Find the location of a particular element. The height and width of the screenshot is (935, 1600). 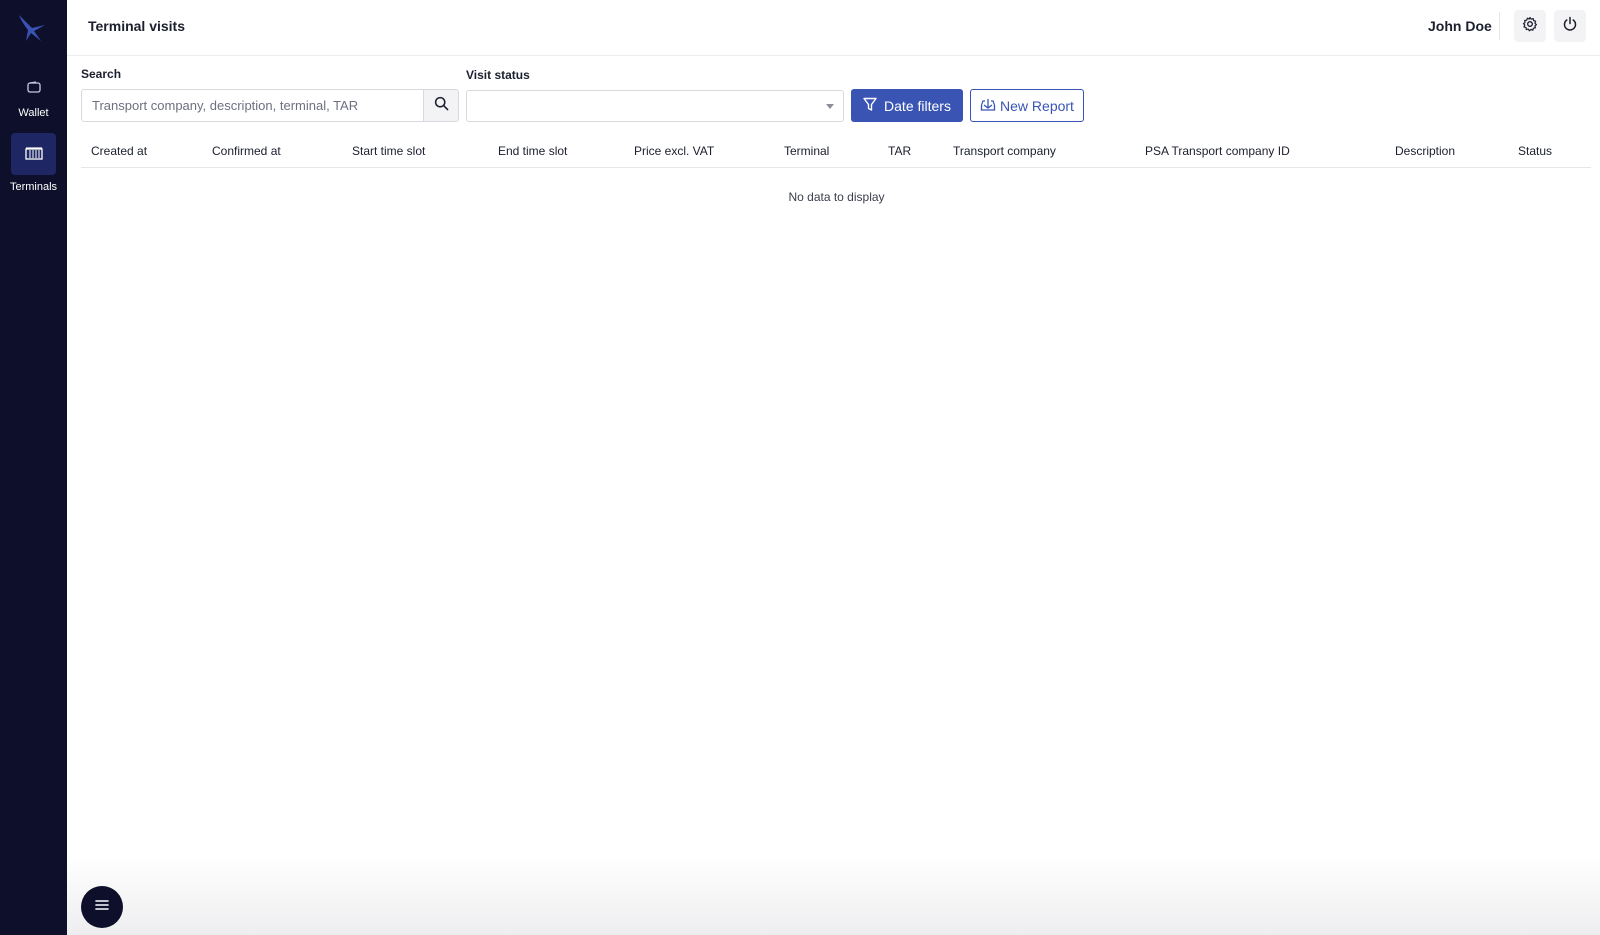

terminal-grid-icon is located at coordinates (33, 154).